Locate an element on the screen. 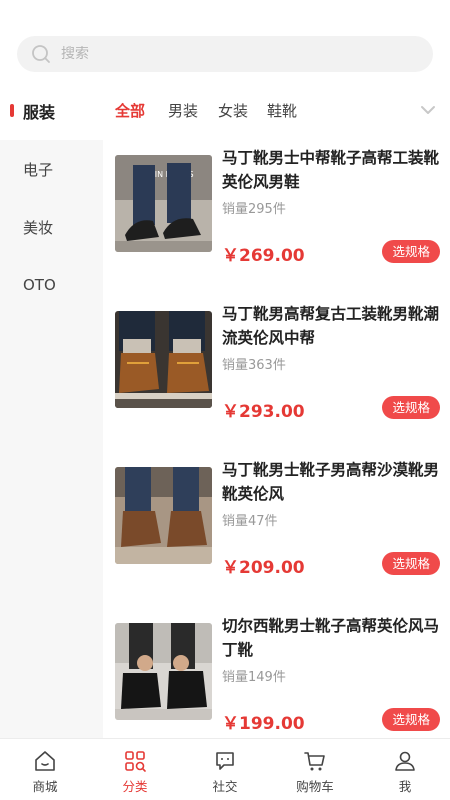 Image resolution: width=450 pixels, height=800 pixels. bottom-tab-bar: 商城 分类 社交 购物车 我 is located at coordinates (225, 769).